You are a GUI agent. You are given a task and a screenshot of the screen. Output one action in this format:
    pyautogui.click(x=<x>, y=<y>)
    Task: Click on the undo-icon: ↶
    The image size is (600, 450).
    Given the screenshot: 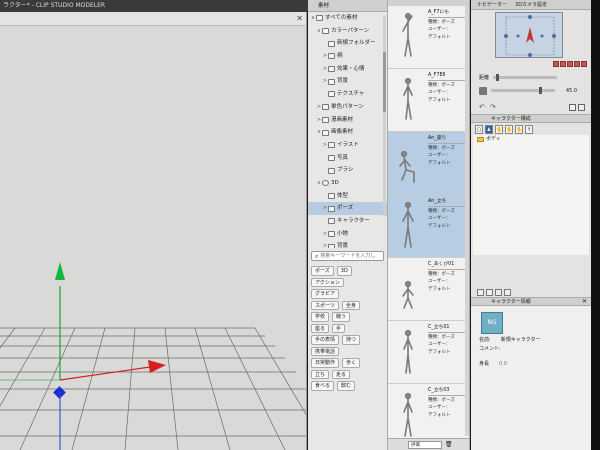 What is the action you would take?
    pyautogui.click(x=482, y=107)
    